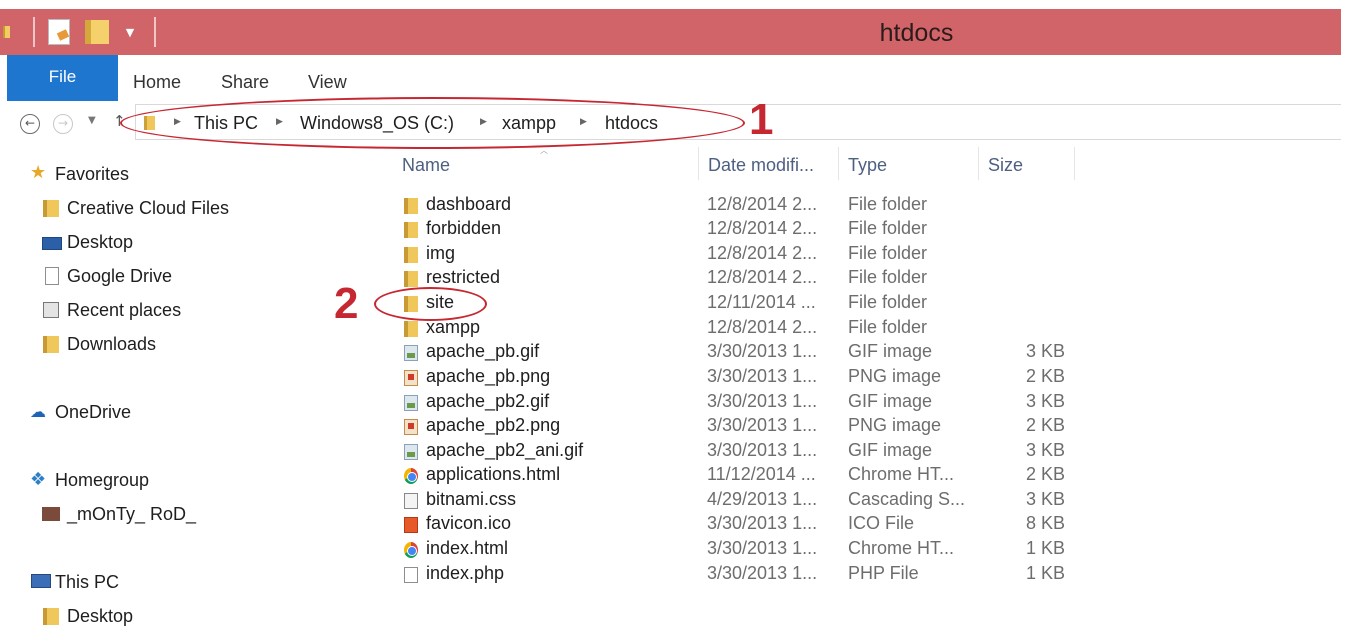 This screenshot has height=626, width=1347. Describe the element at coordinates (327, 82) in the screenshot. I see `tab-view: View` at that location.